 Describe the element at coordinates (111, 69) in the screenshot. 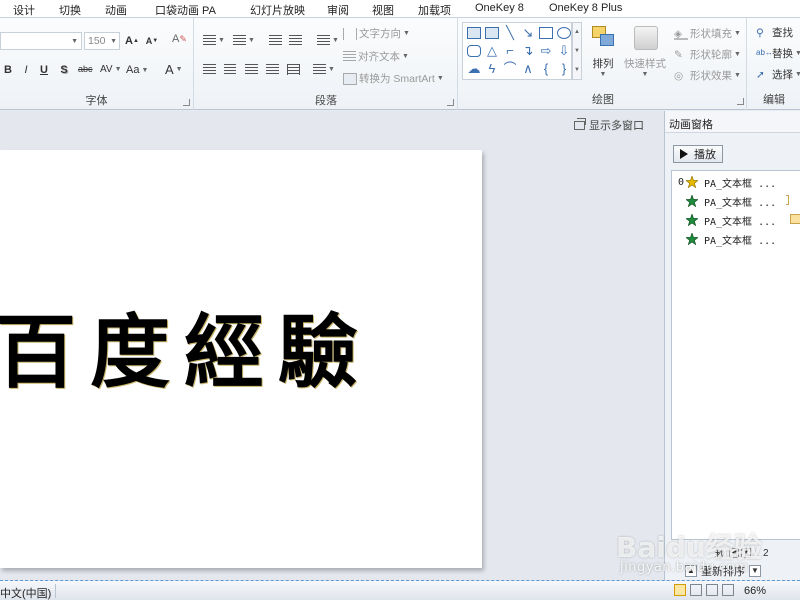

I see `char-spacing-button: AV ▼` at that location.